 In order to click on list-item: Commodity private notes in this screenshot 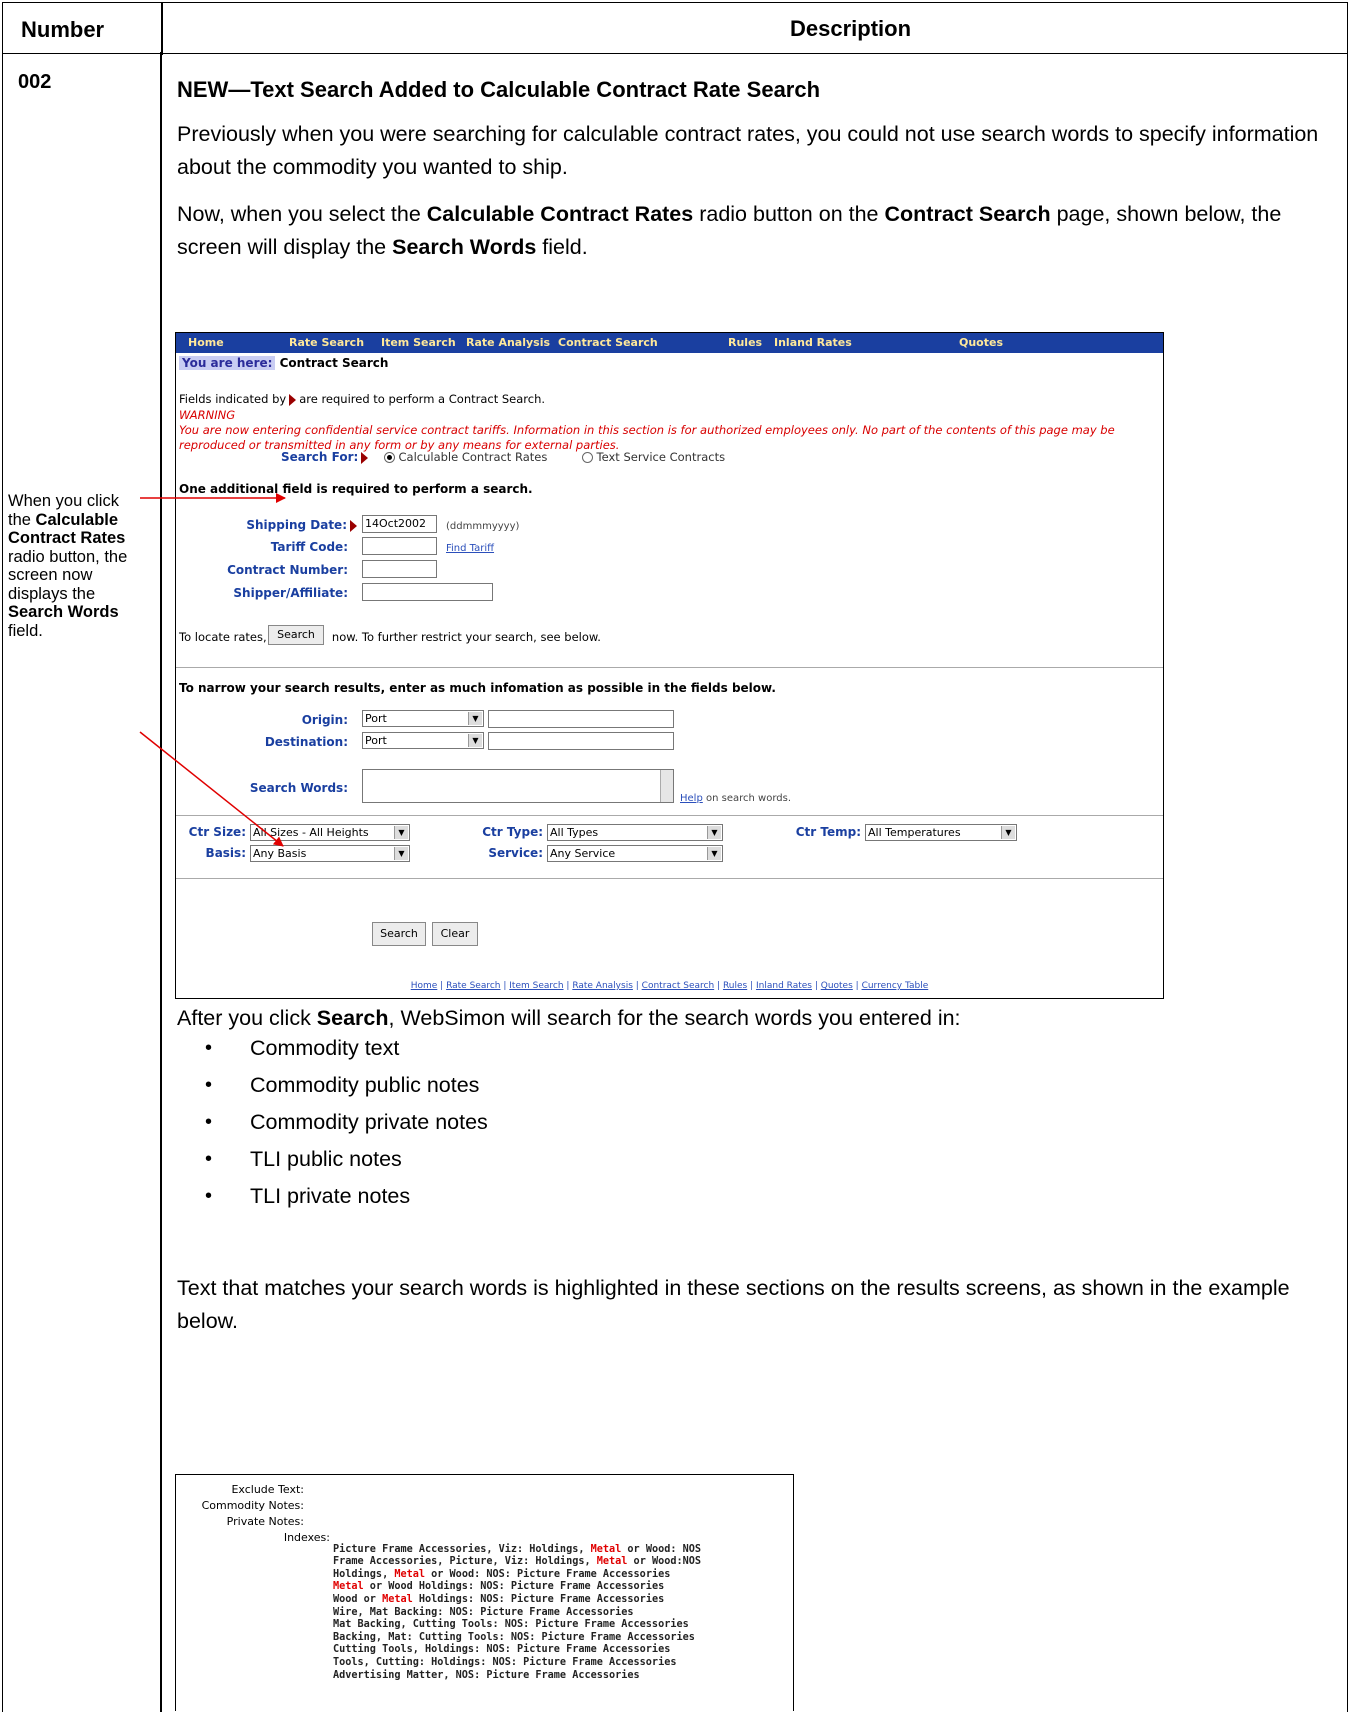, I will do `click(346, 1124)`.